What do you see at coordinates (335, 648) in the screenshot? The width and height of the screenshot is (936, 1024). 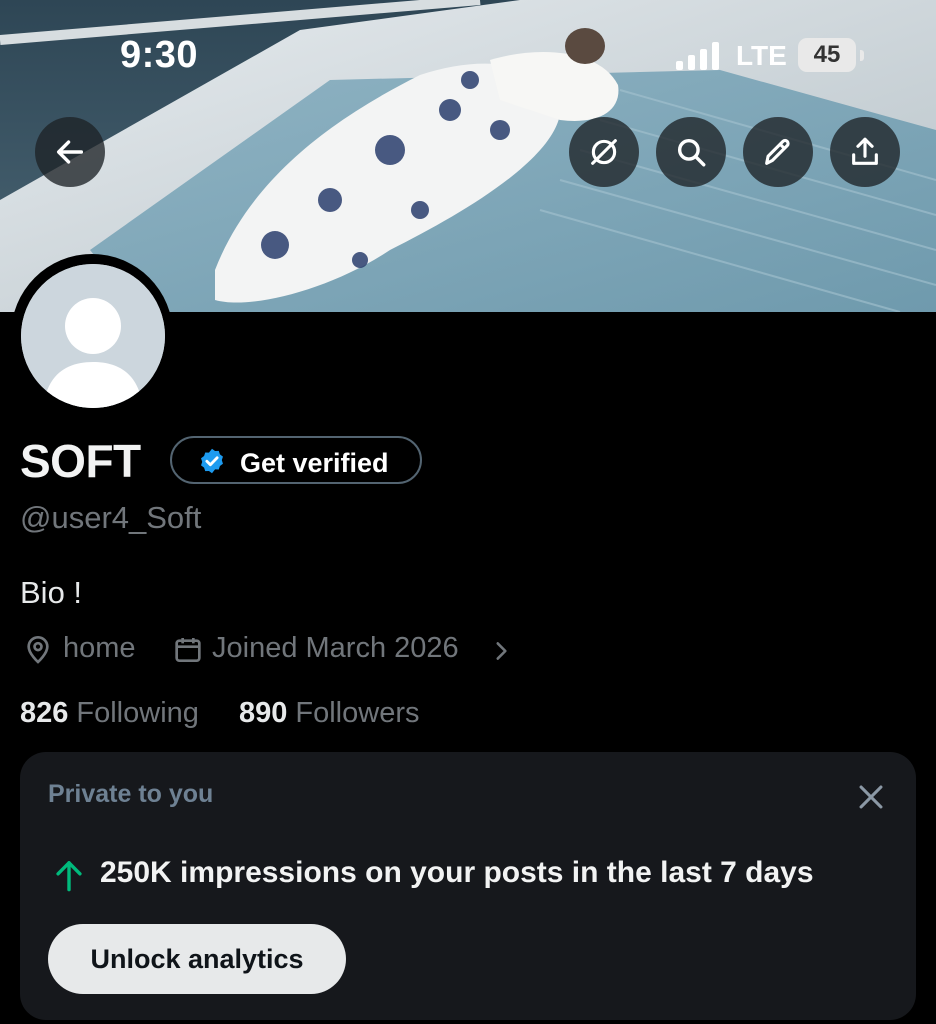 I see `joined-text: Joined March 2026` at bounding box center [335, 648].